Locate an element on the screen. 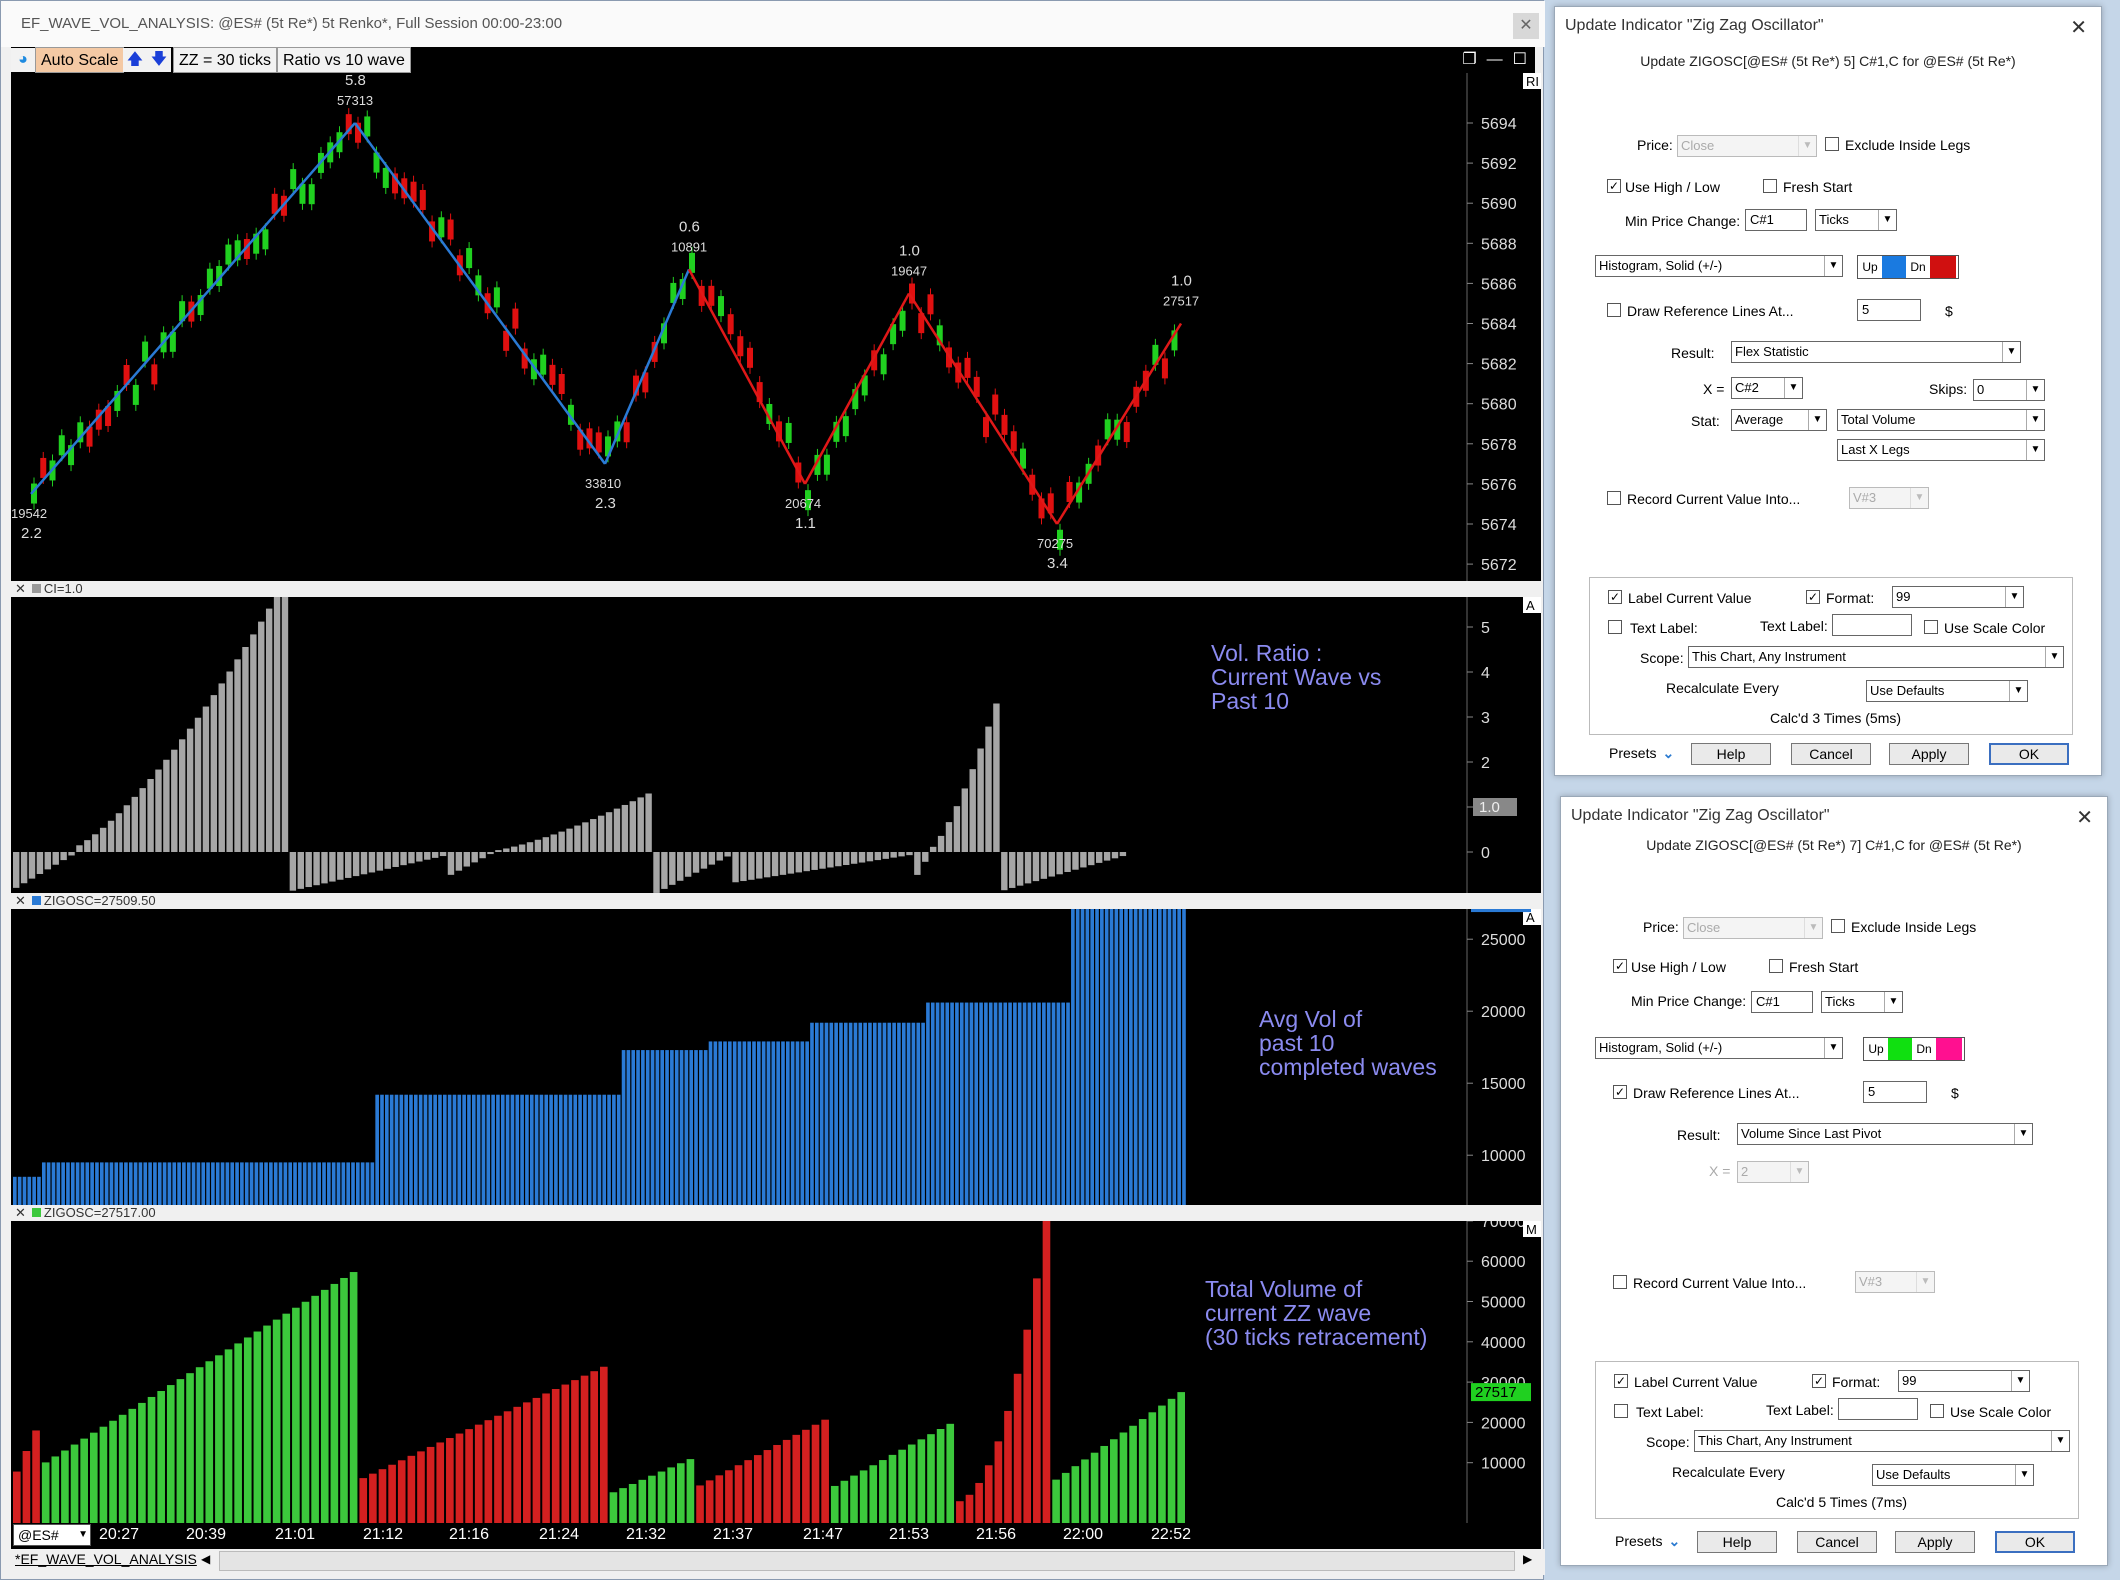 This screenshot has height=1580, width=2120. symbol-selector: @ES# ▼ is located at coordinates (52, 1535).